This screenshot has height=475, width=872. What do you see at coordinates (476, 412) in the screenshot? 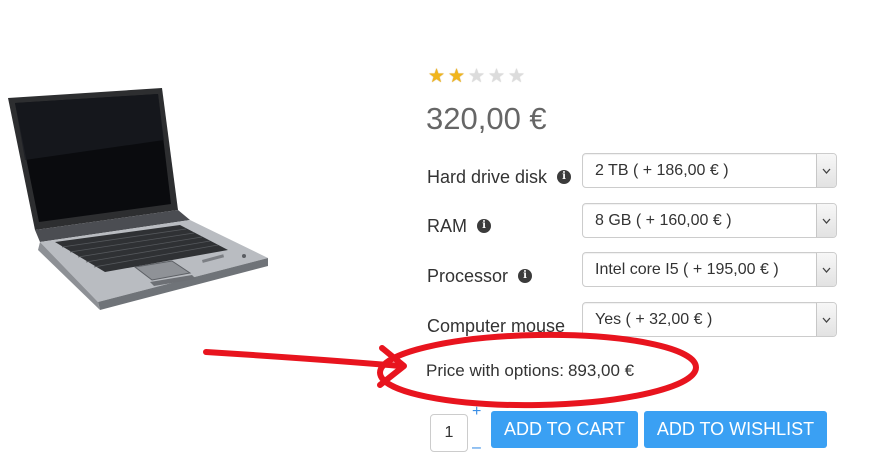
I see `quantity-increase-button: +` at bounding box center [476, 412].